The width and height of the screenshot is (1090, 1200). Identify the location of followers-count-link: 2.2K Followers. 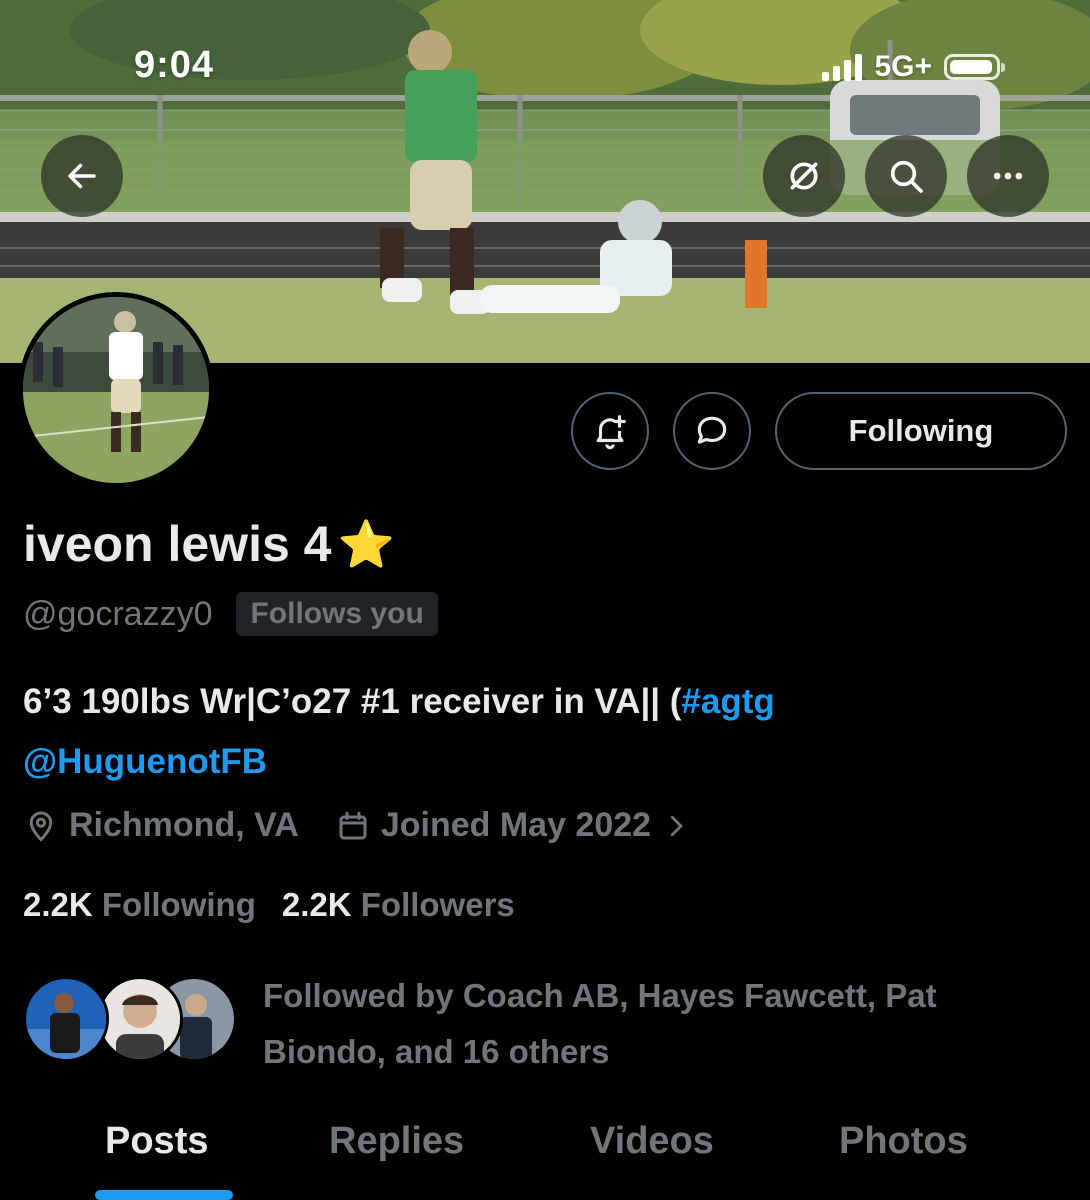
(398, 905).